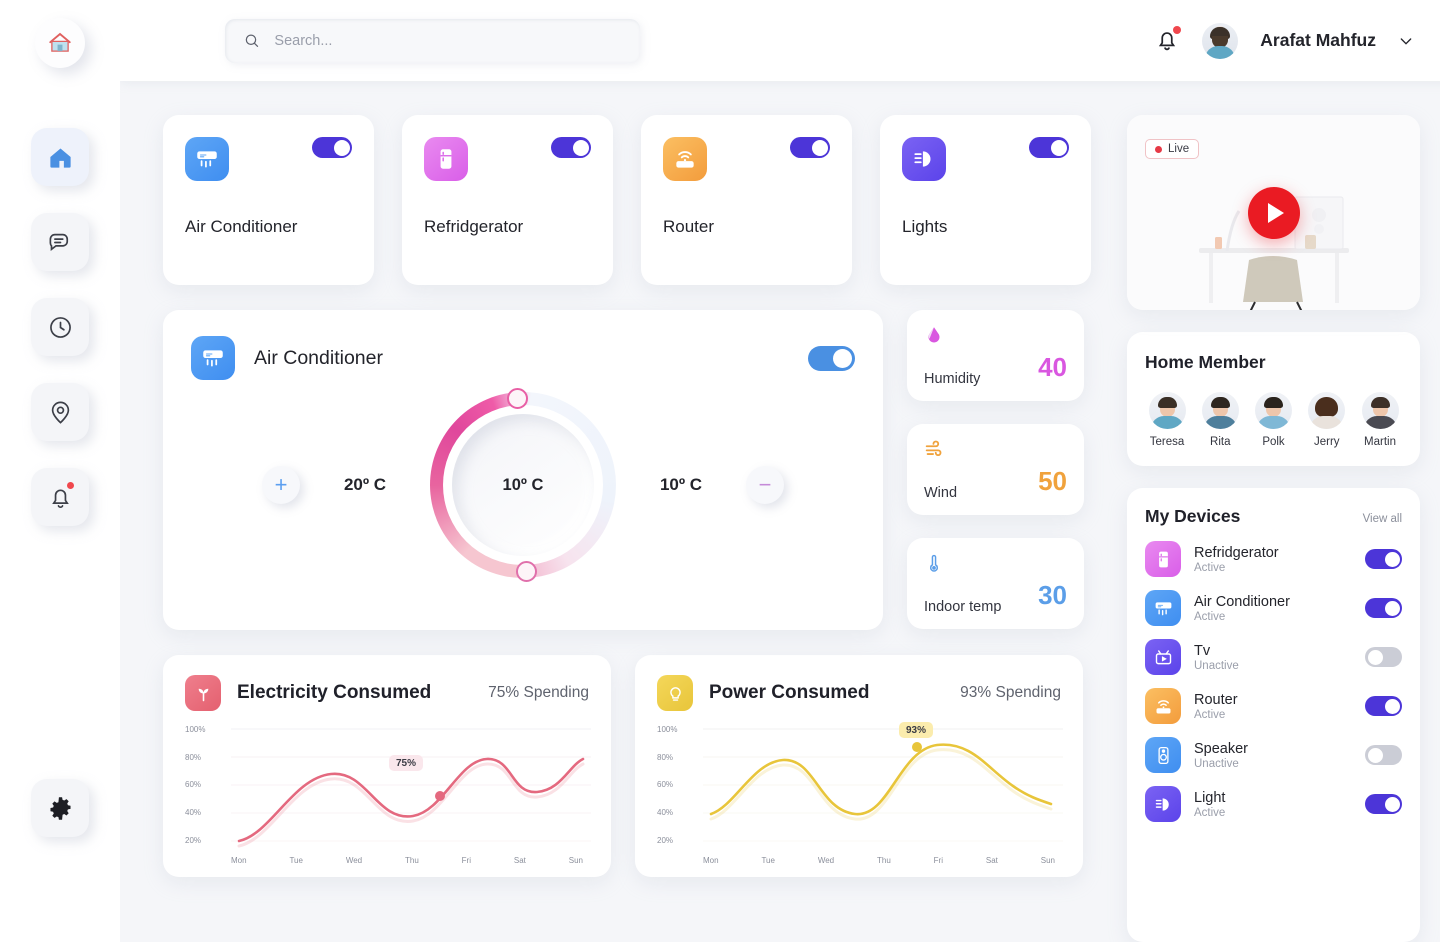 This screenshot has width=1440, height=942. Describe the element at coordinates (1049, 147) in the screenshot. I see `quick-toggle-lights` at that location.